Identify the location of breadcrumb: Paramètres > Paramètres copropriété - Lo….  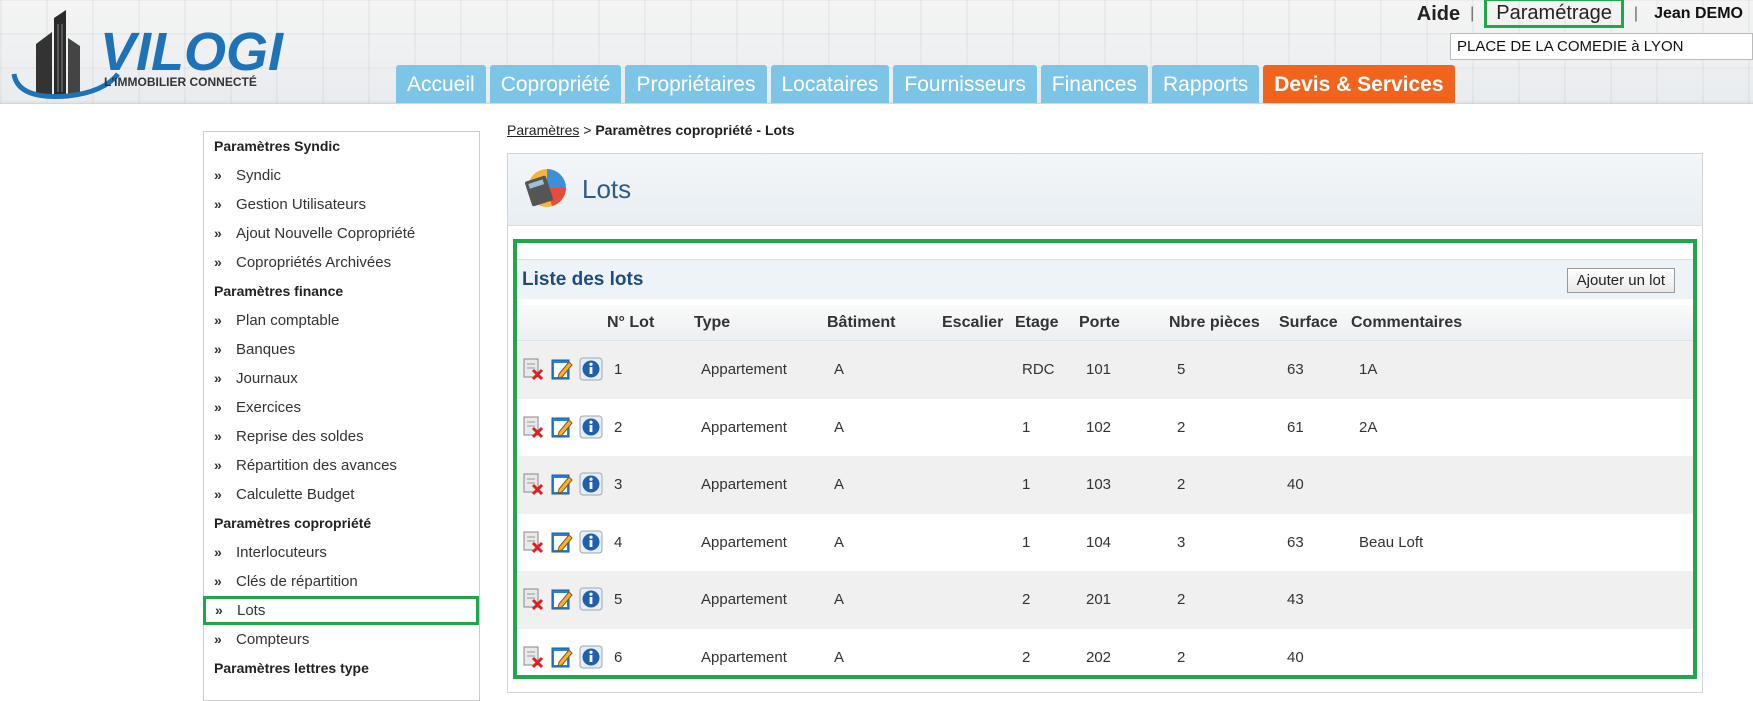
(651, 130).